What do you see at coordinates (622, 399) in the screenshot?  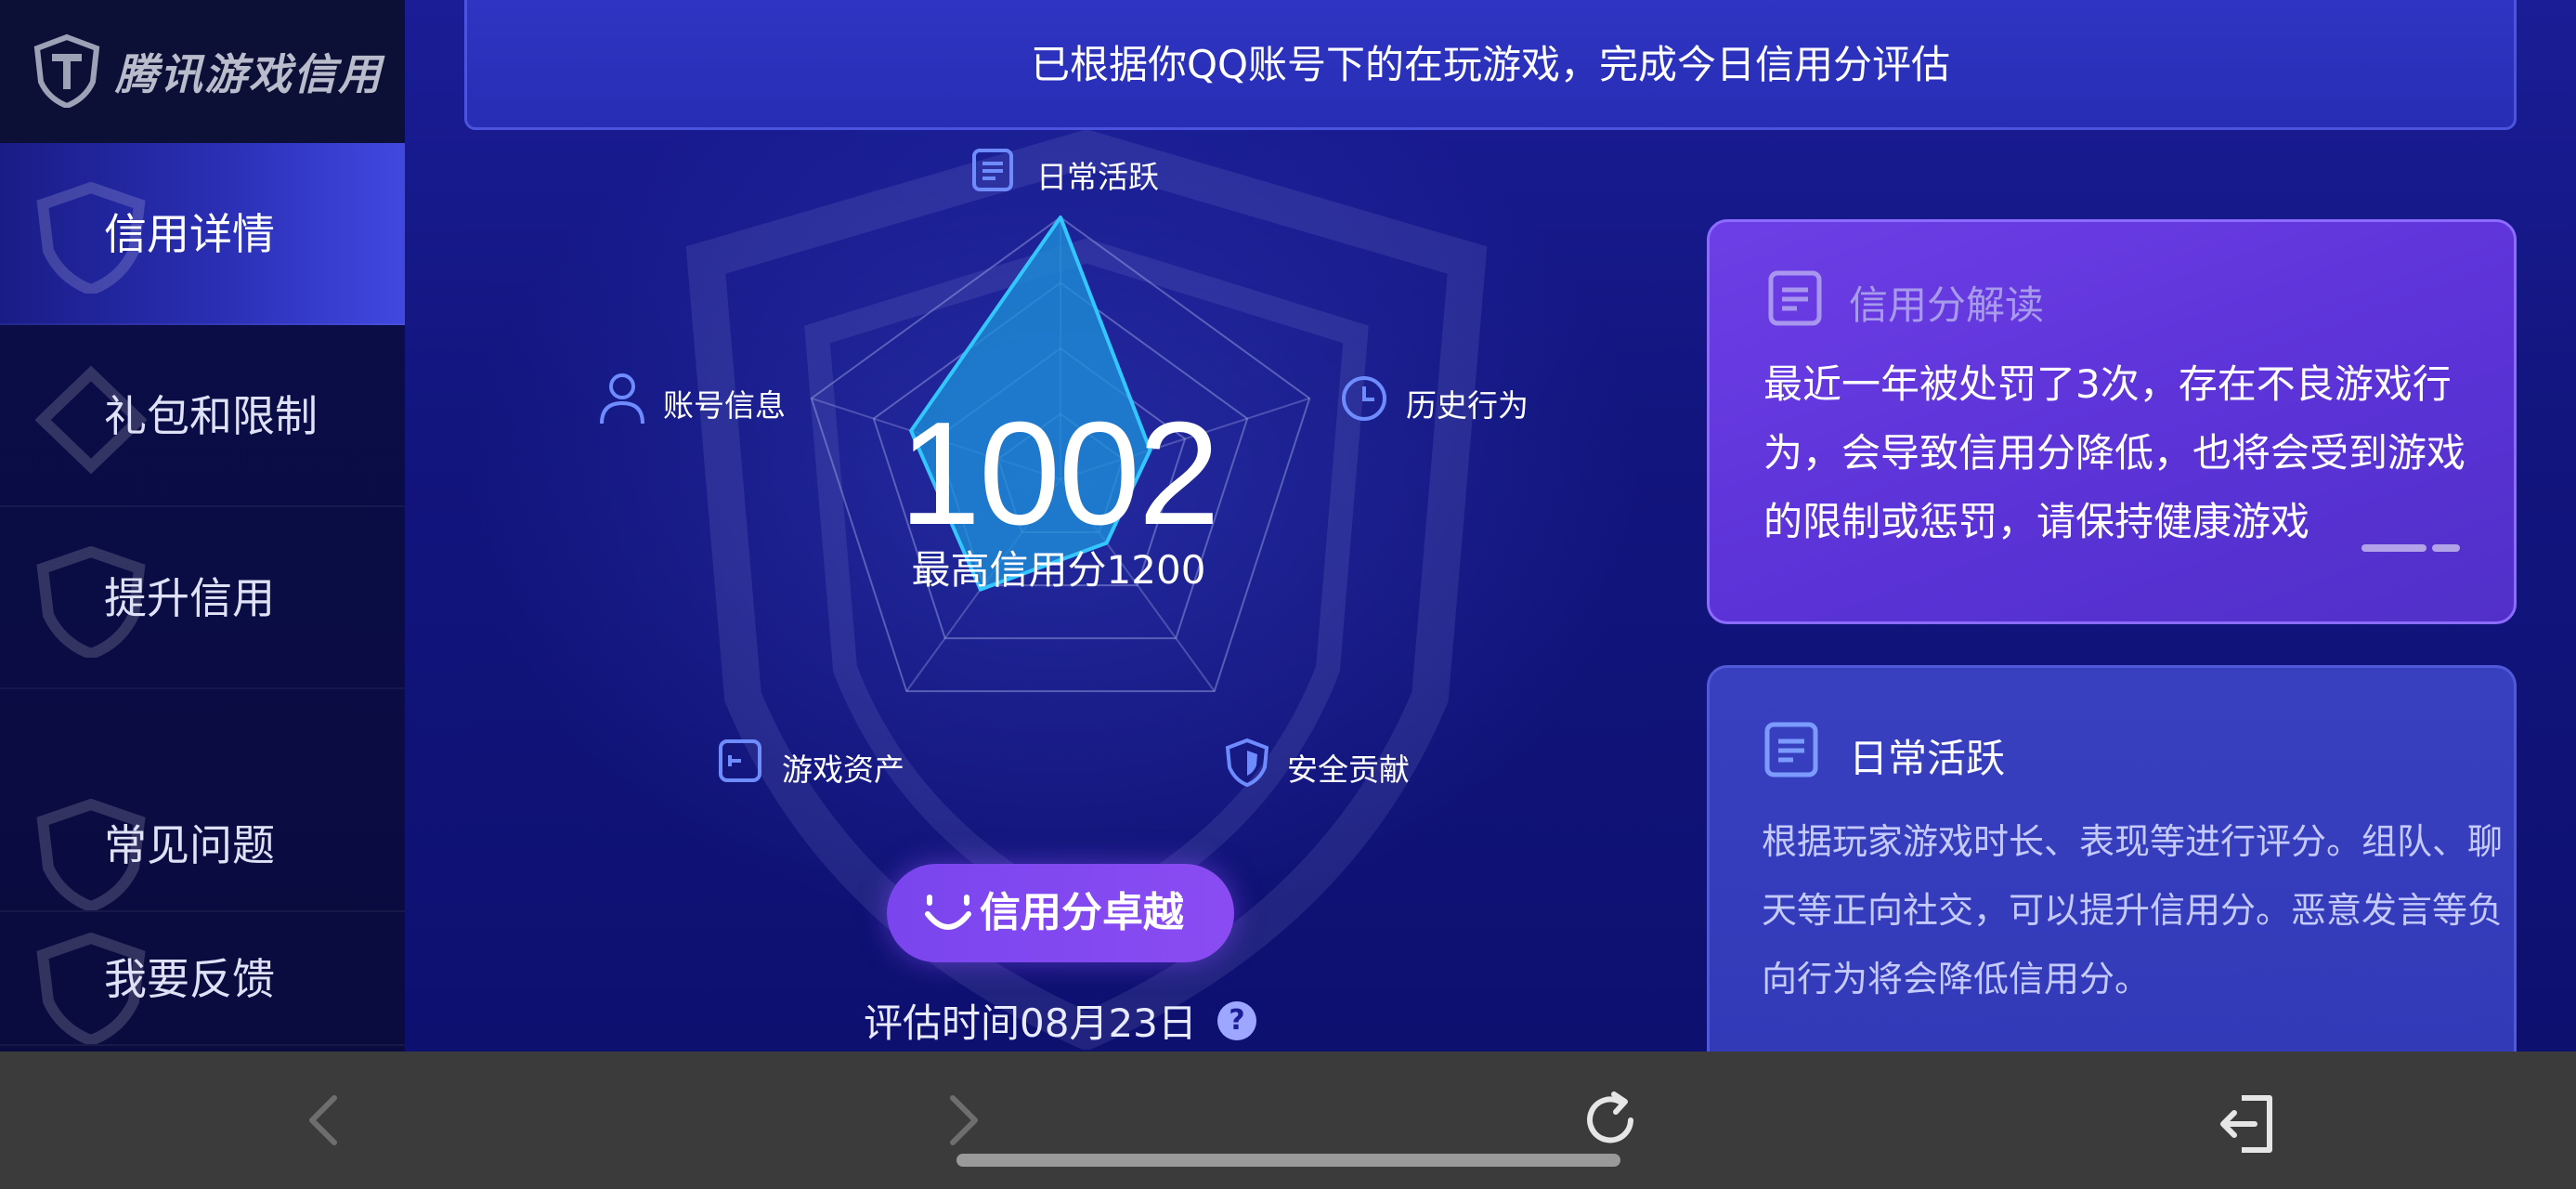 I see `user-icon` at bounding box center [622, 399].